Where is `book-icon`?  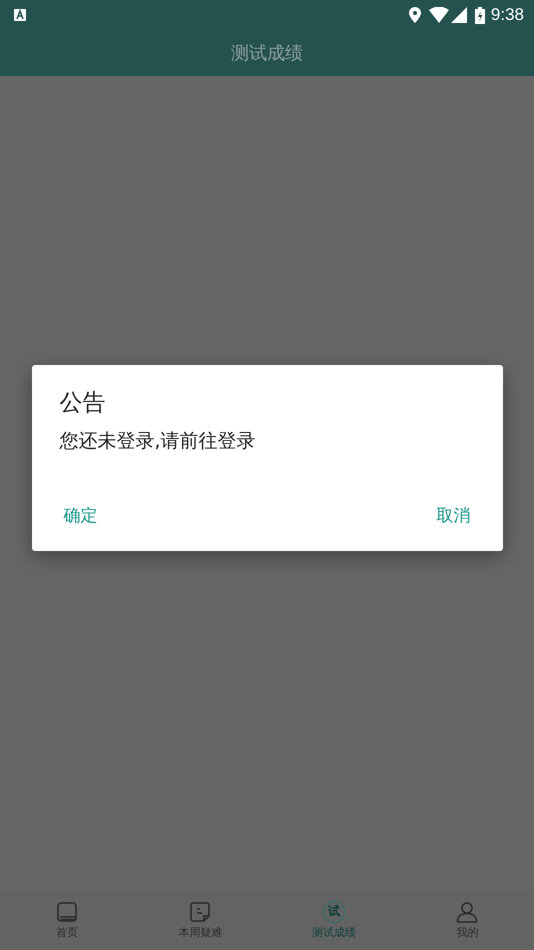 book-icon is located at coordinates (67, 911).